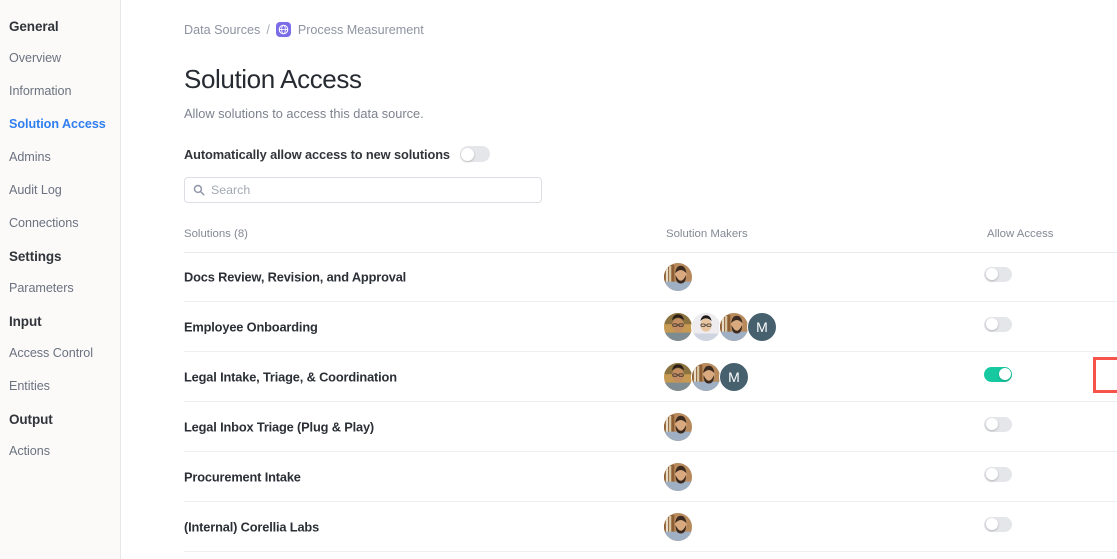 The height and width of the screenshot is (559, 1117). I want to click on column-header-access: Allow Access, so click(1020, 234).